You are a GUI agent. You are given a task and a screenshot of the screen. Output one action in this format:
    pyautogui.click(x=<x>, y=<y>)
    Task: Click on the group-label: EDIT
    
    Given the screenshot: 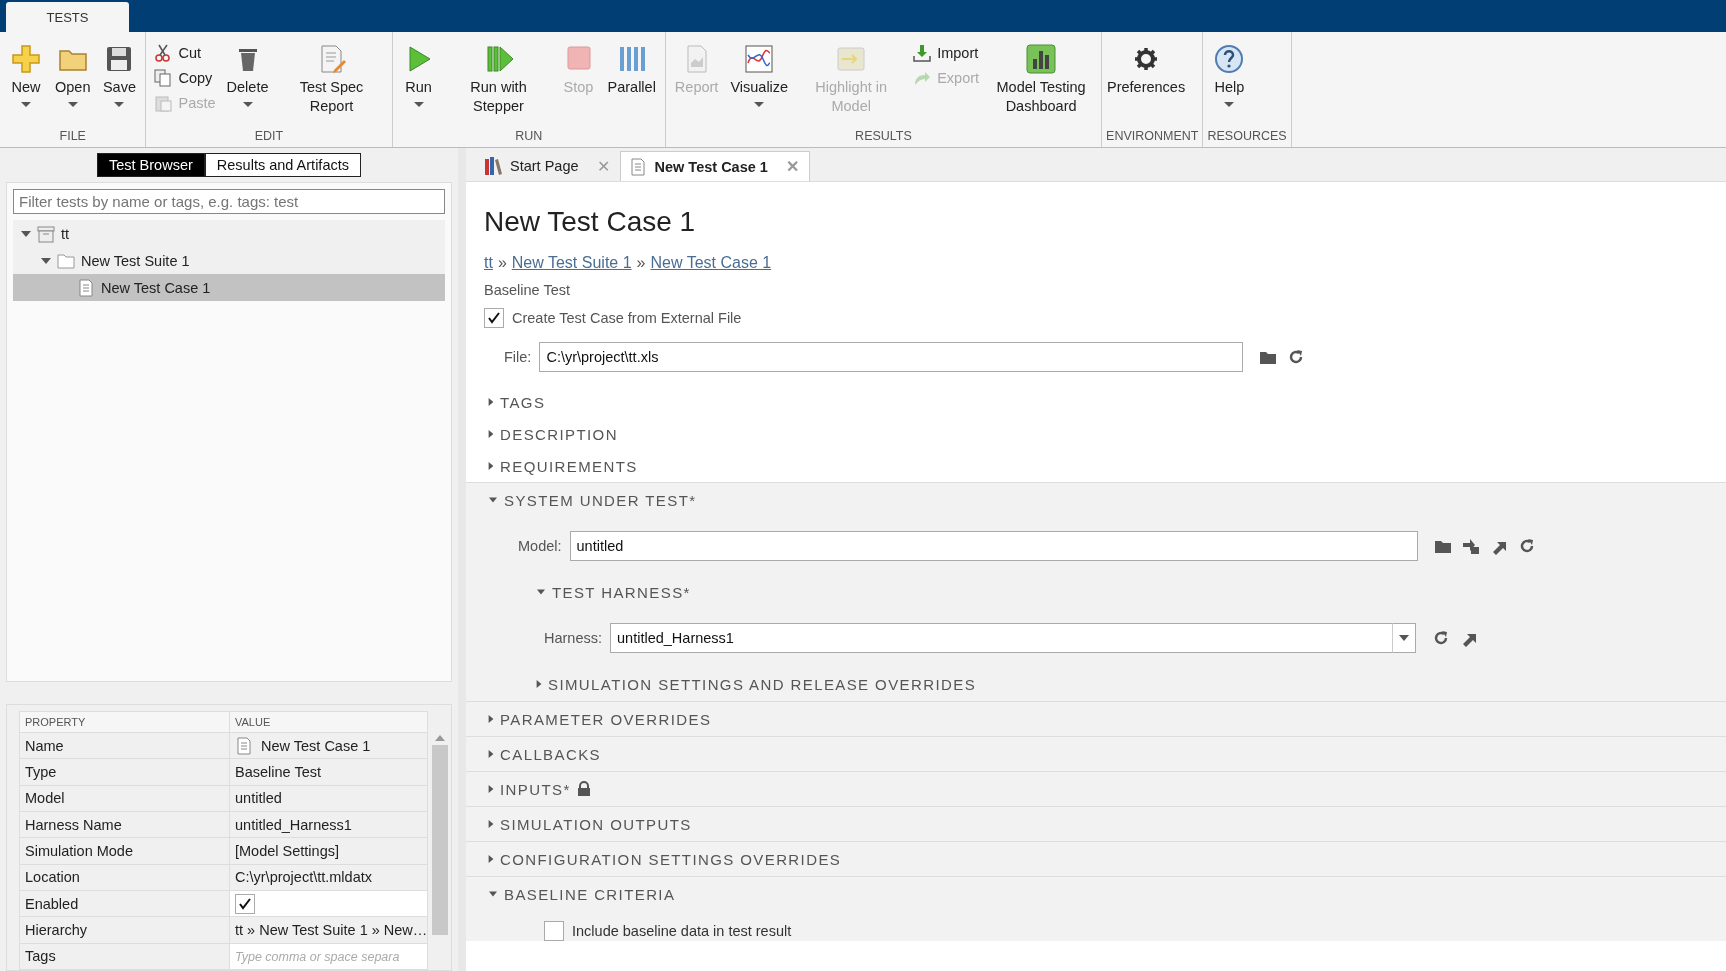 What is the action you would take?
    pyautogui.click(x=269, y=136)
    